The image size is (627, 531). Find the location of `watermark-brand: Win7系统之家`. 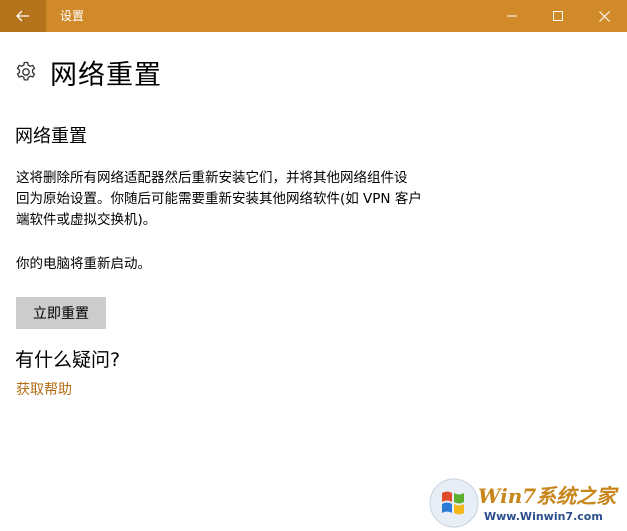

watermark-brand: Win7系统之家 is located at coordinates (547, 496).